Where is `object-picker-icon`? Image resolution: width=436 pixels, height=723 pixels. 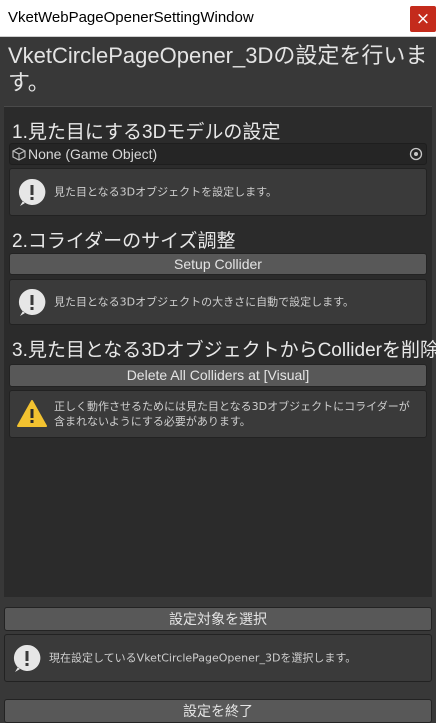 object-picker-icon is located at coordinates (416, 154).